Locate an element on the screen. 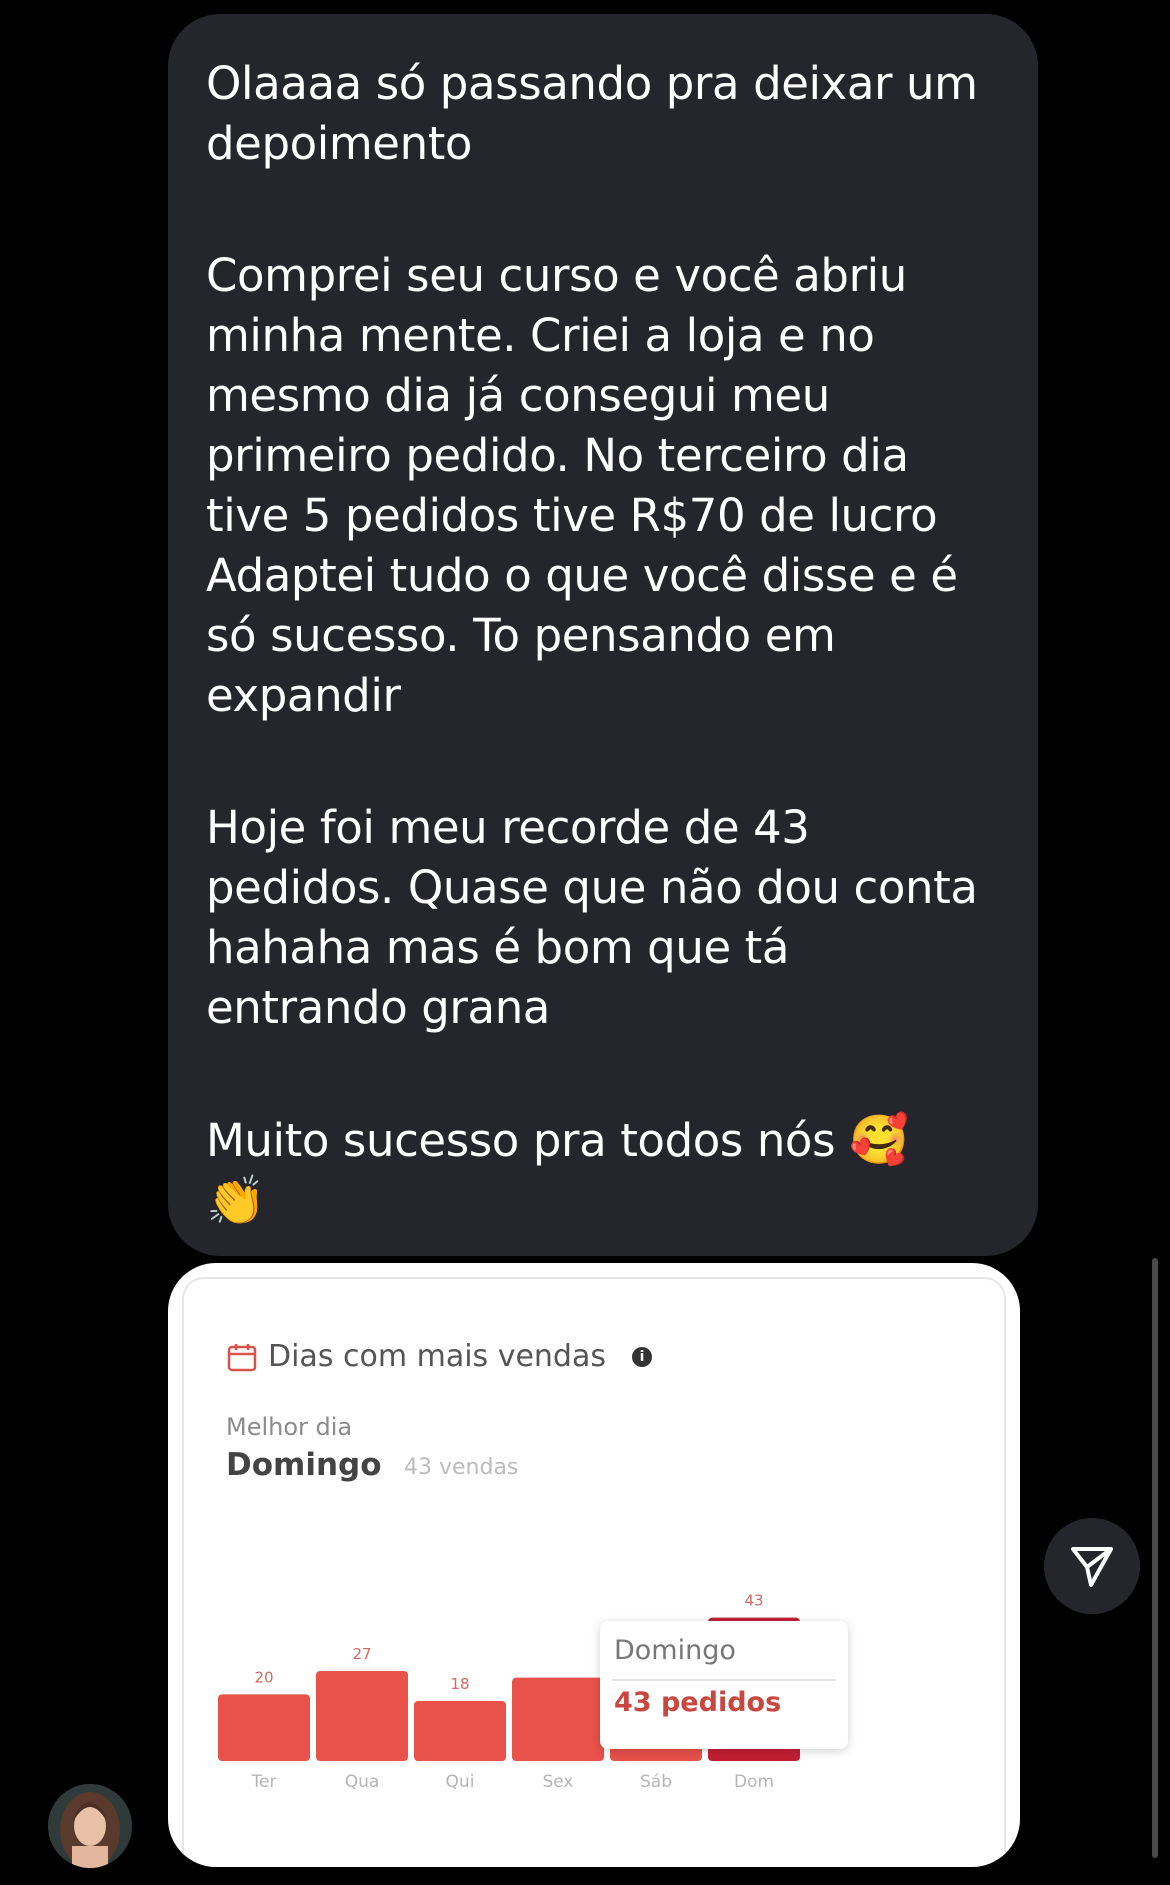 This screenshot has height=1885, width=1170. send-icon is located at coordinates (1092, 1567).